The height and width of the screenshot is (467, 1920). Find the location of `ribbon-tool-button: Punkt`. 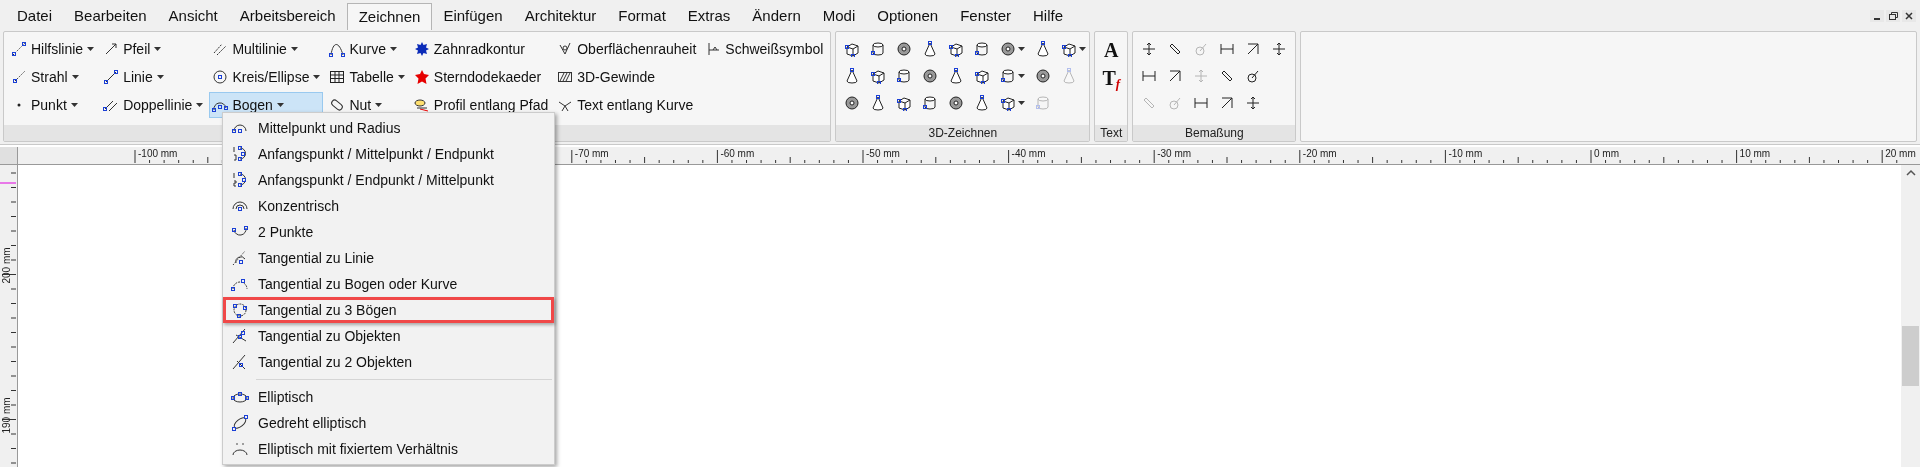

ribbon-tool-button: Punkt is located at coordinates (53, 105).